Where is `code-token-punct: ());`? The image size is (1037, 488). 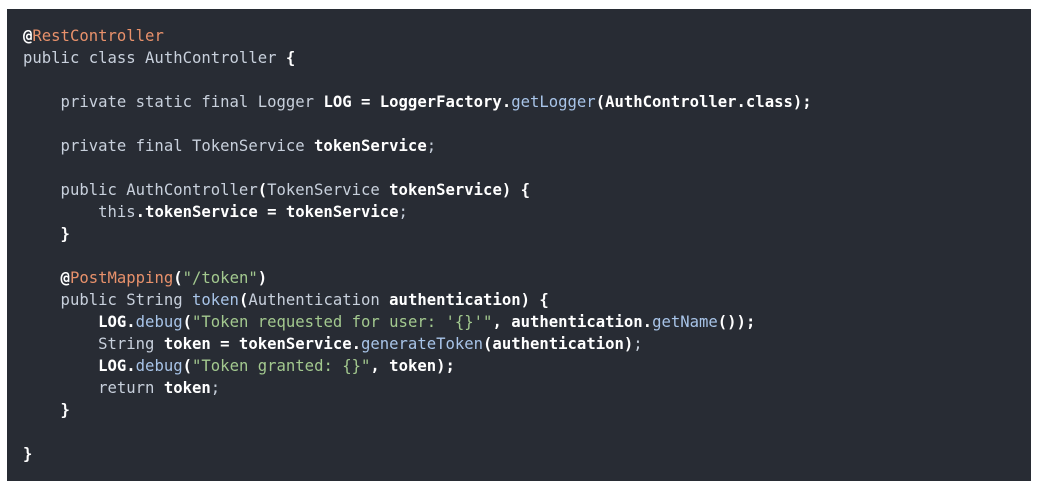
code-token-punct: ()); is located at coordinates (736, 322).